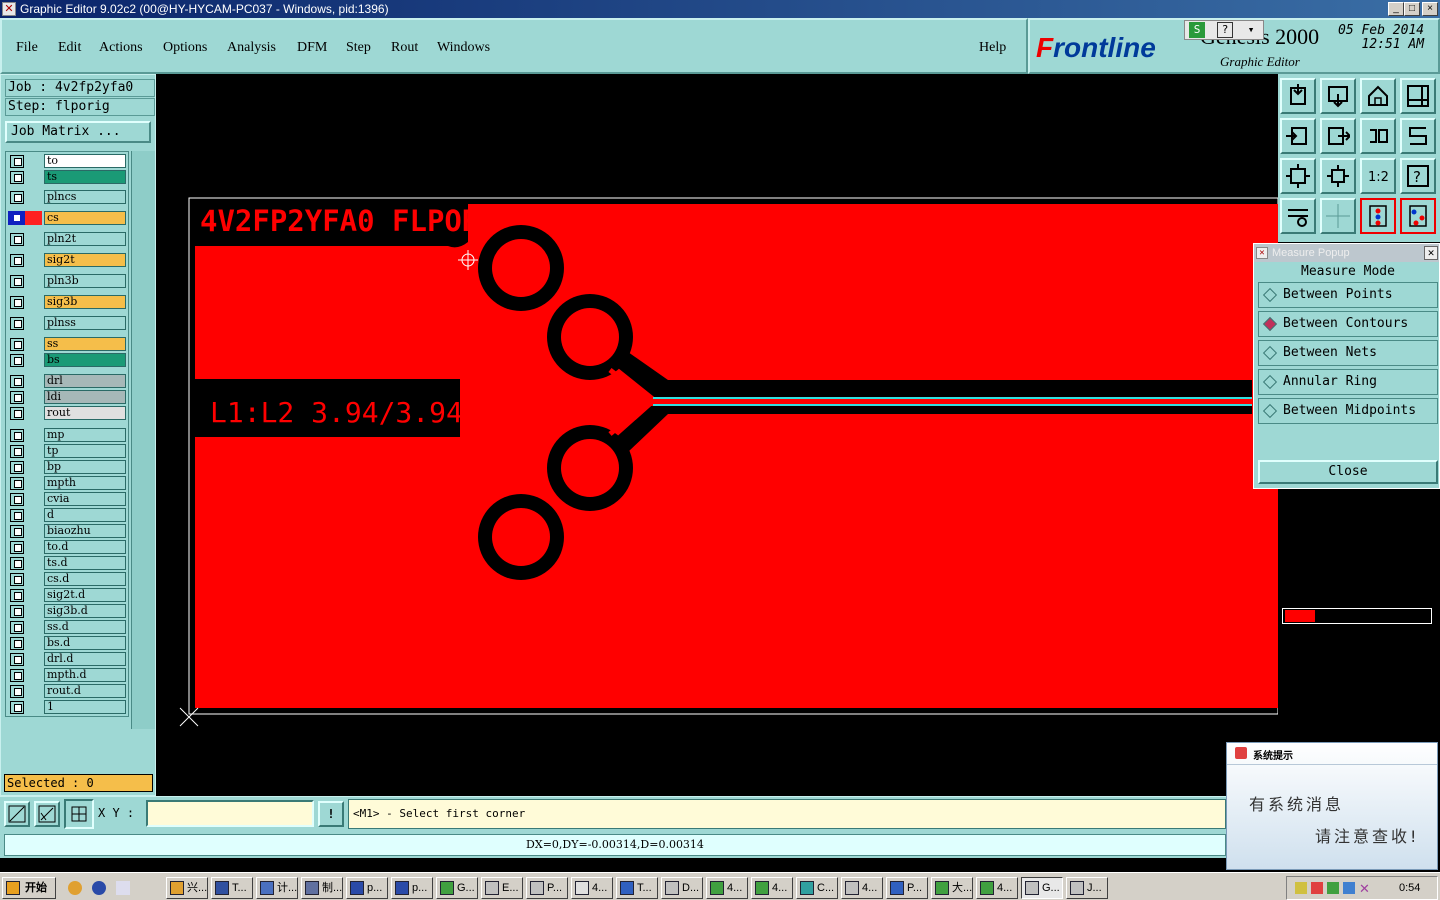 The width and height of the screenshot is (1440, 900). What do you see at coordinates (1301, 888) in the screenshot?
I see `tray-pen-icon` at bounding box center [1301, 888].